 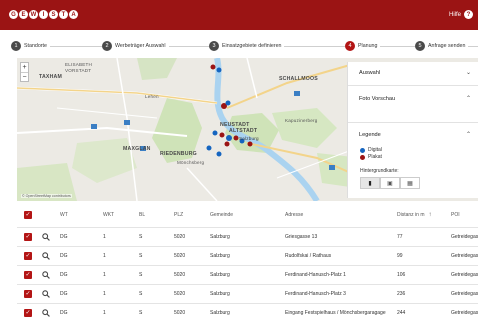 What do you see at coordinates (413, 104) in the screenshot?
I see `photo-preview-section: Foto Vorschau ⌃` at bounding box center [413, 104].